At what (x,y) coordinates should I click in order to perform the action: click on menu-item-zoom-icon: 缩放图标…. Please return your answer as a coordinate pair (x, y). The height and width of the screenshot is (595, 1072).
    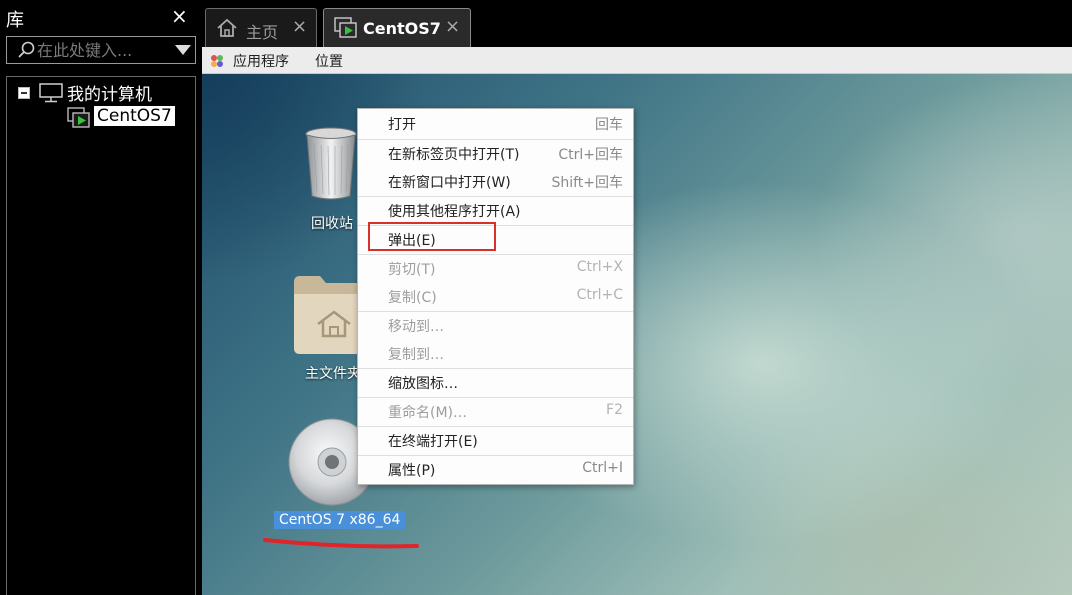
    Looking at the image, I should click on (495, 382).